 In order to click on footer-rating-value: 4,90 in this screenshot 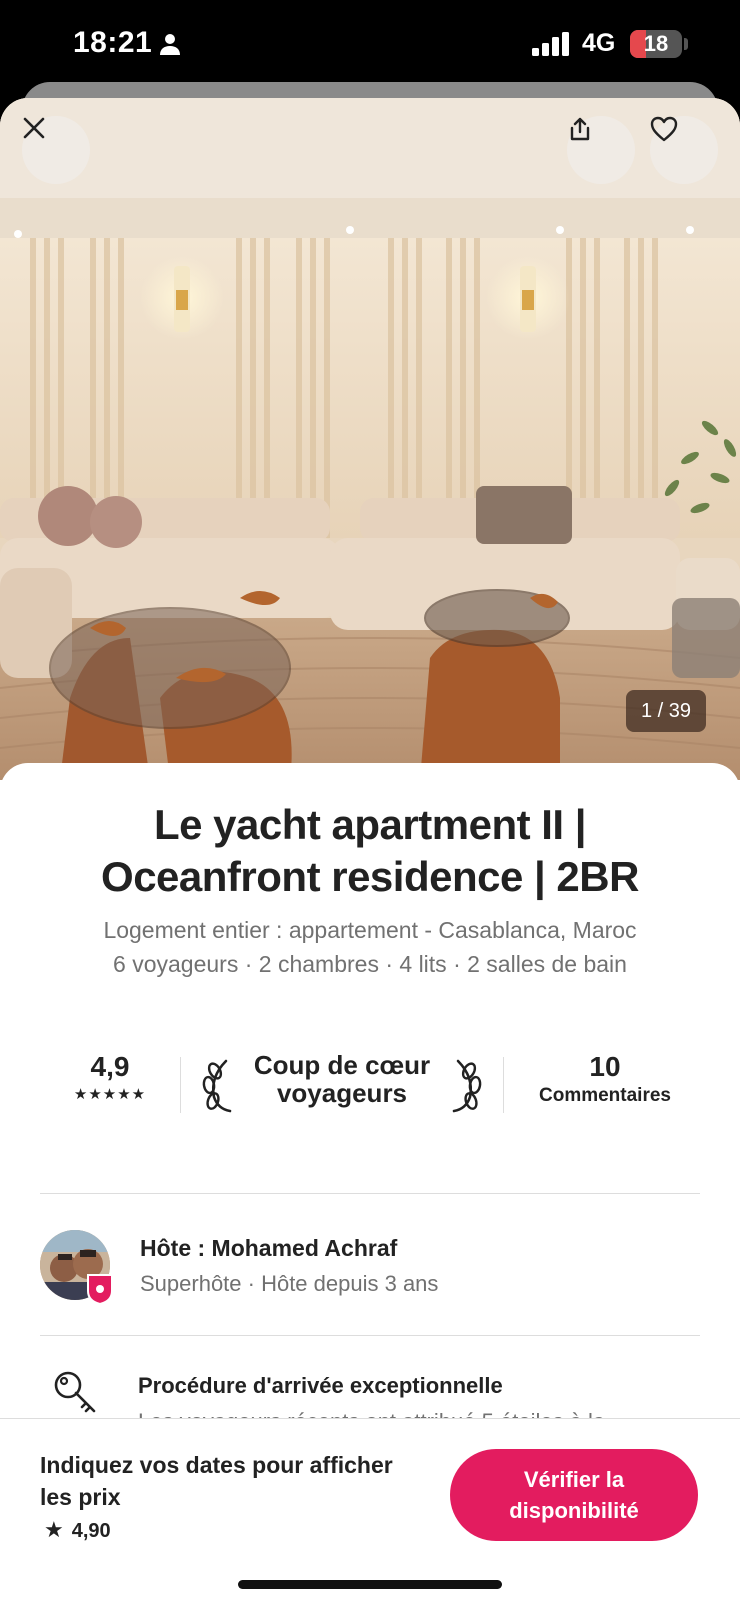, I will do `click(91, 1531)`.